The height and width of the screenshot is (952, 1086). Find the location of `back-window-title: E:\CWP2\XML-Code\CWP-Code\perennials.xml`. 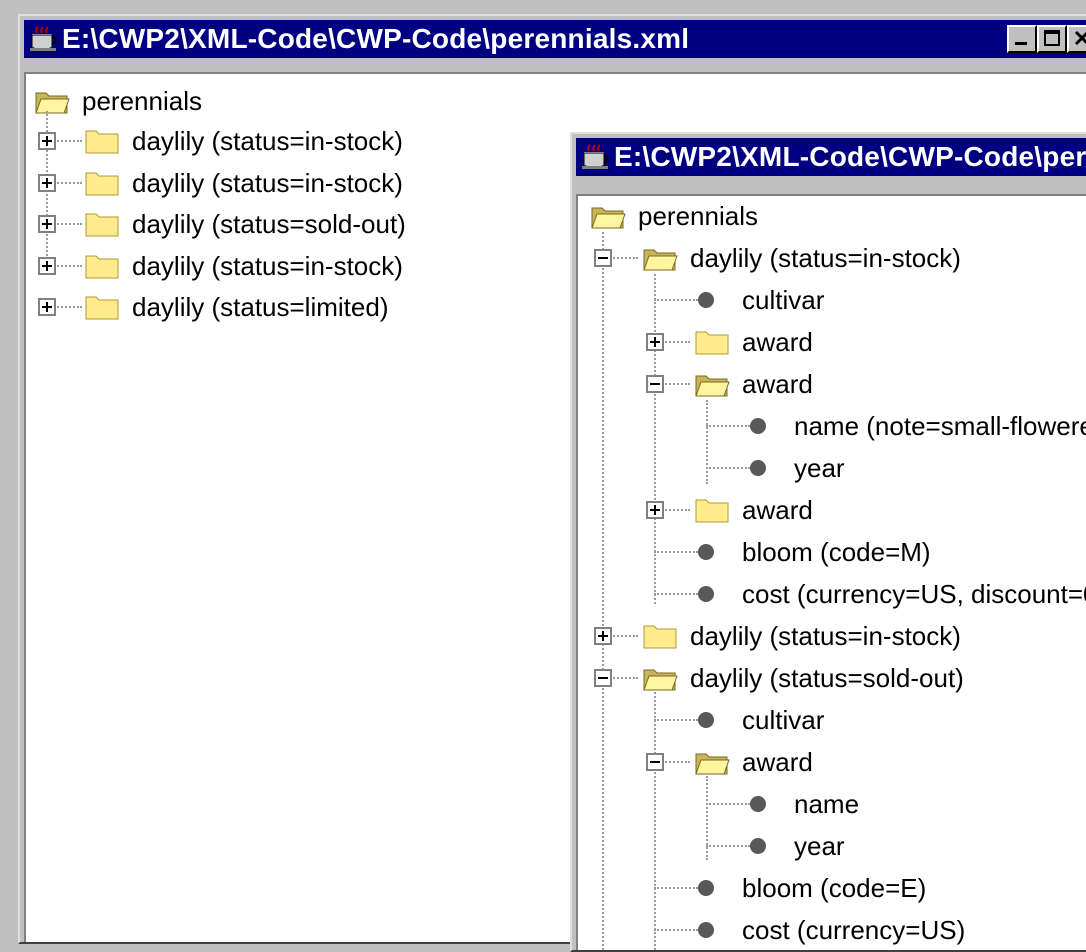

back-window-title: E:\CWP2\XML-Code\CWP-Code\perennials.xml is located at coordinates (376, 38).